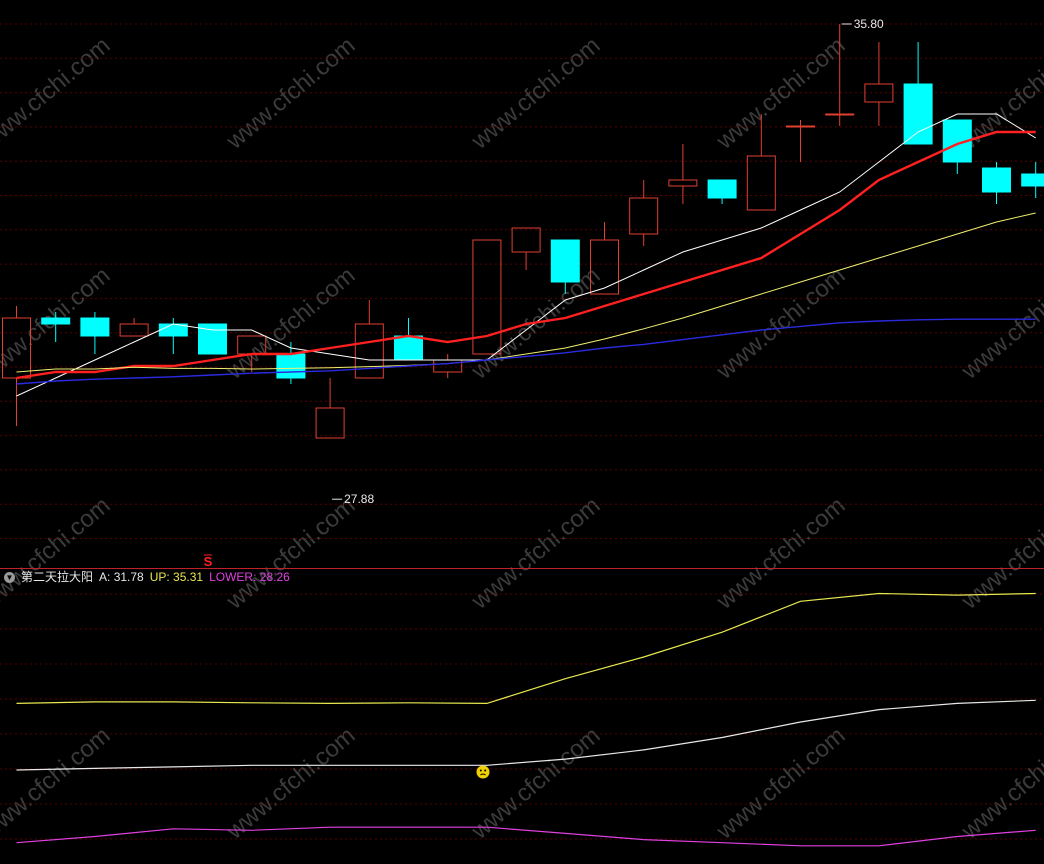 This screenshot has height=864, width=1044. I want to click on indicator-up-value: UP: 35.31, so click(176, 577).